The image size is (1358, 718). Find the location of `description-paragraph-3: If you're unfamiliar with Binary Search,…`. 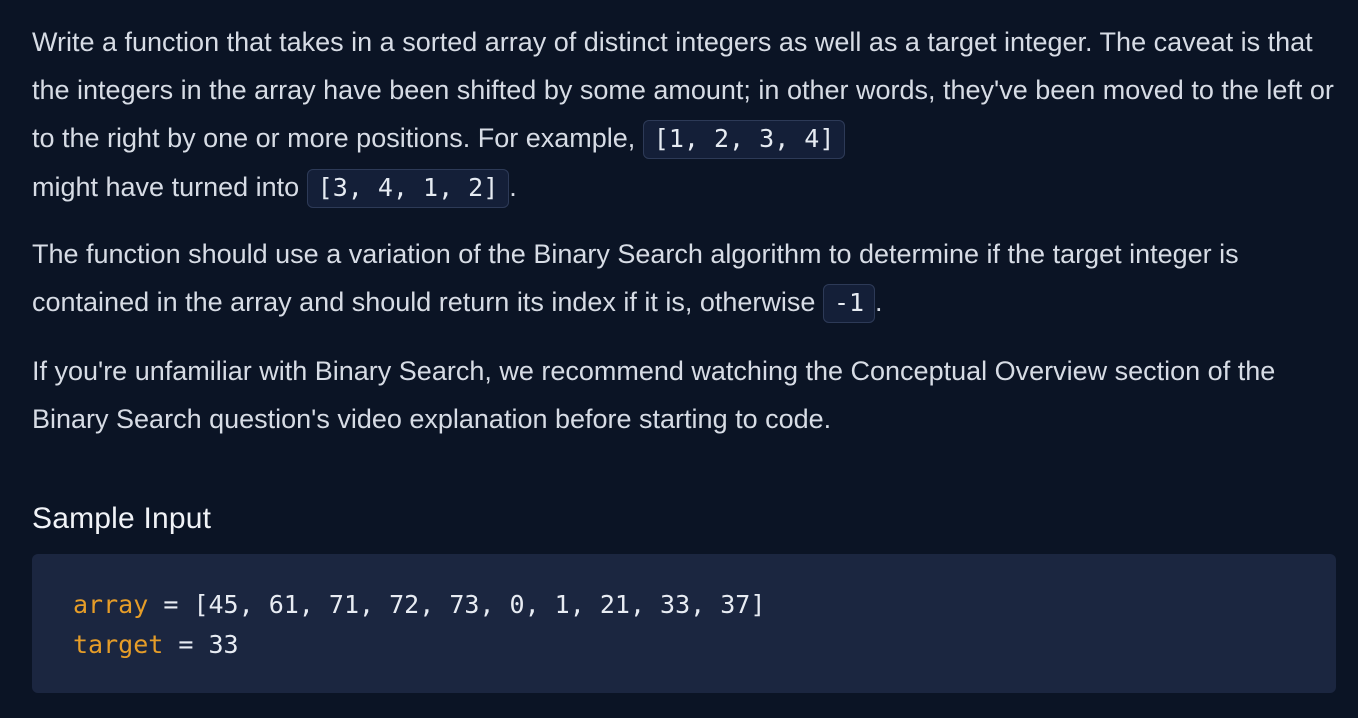

description-paragraph-3: If you're unfamiliar with Binary Search,… is located at coordinates (654, 395).